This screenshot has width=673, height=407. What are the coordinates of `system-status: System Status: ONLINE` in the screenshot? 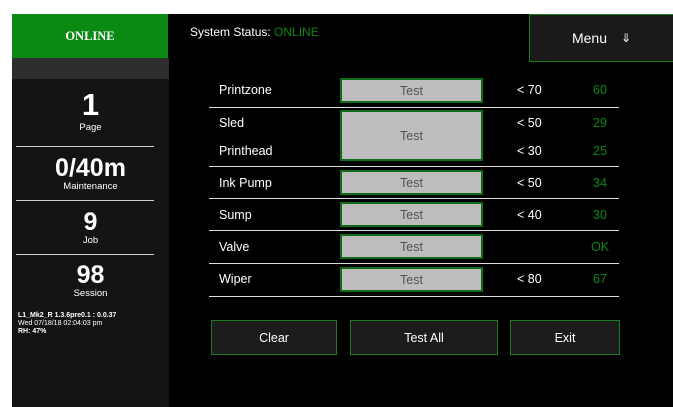 It's located at (254, 32).